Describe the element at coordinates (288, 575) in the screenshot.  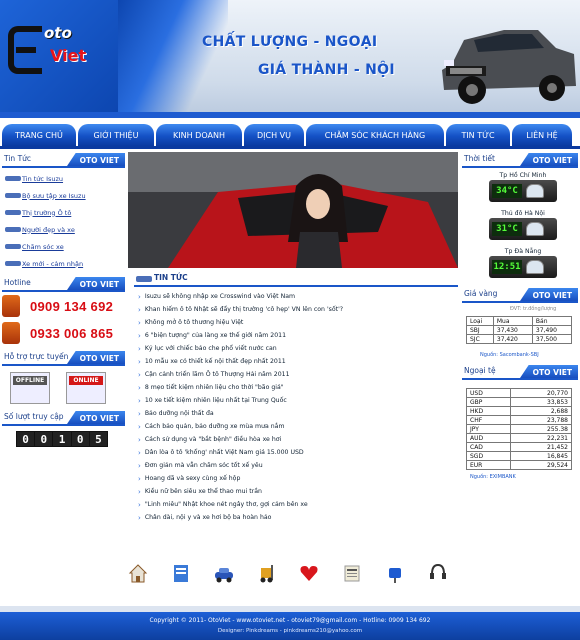
I see `quick-links-row` at that location.